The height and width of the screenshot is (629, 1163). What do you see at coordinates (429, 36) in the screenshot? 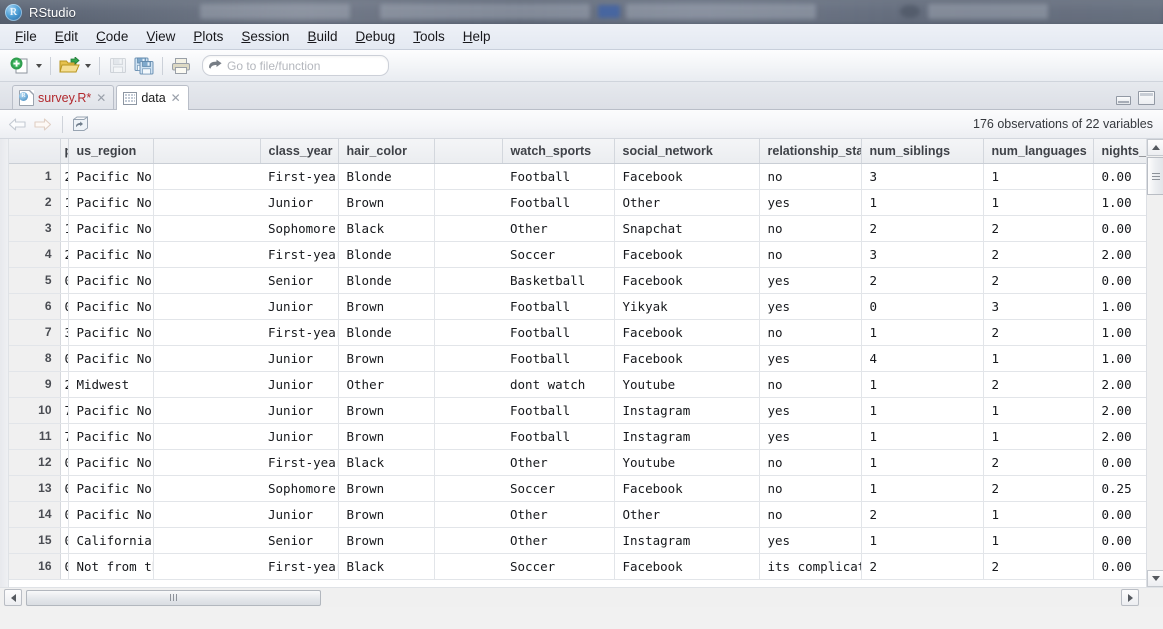
I see `menu-item-tools: Tools` at bounding box center [429, 36].